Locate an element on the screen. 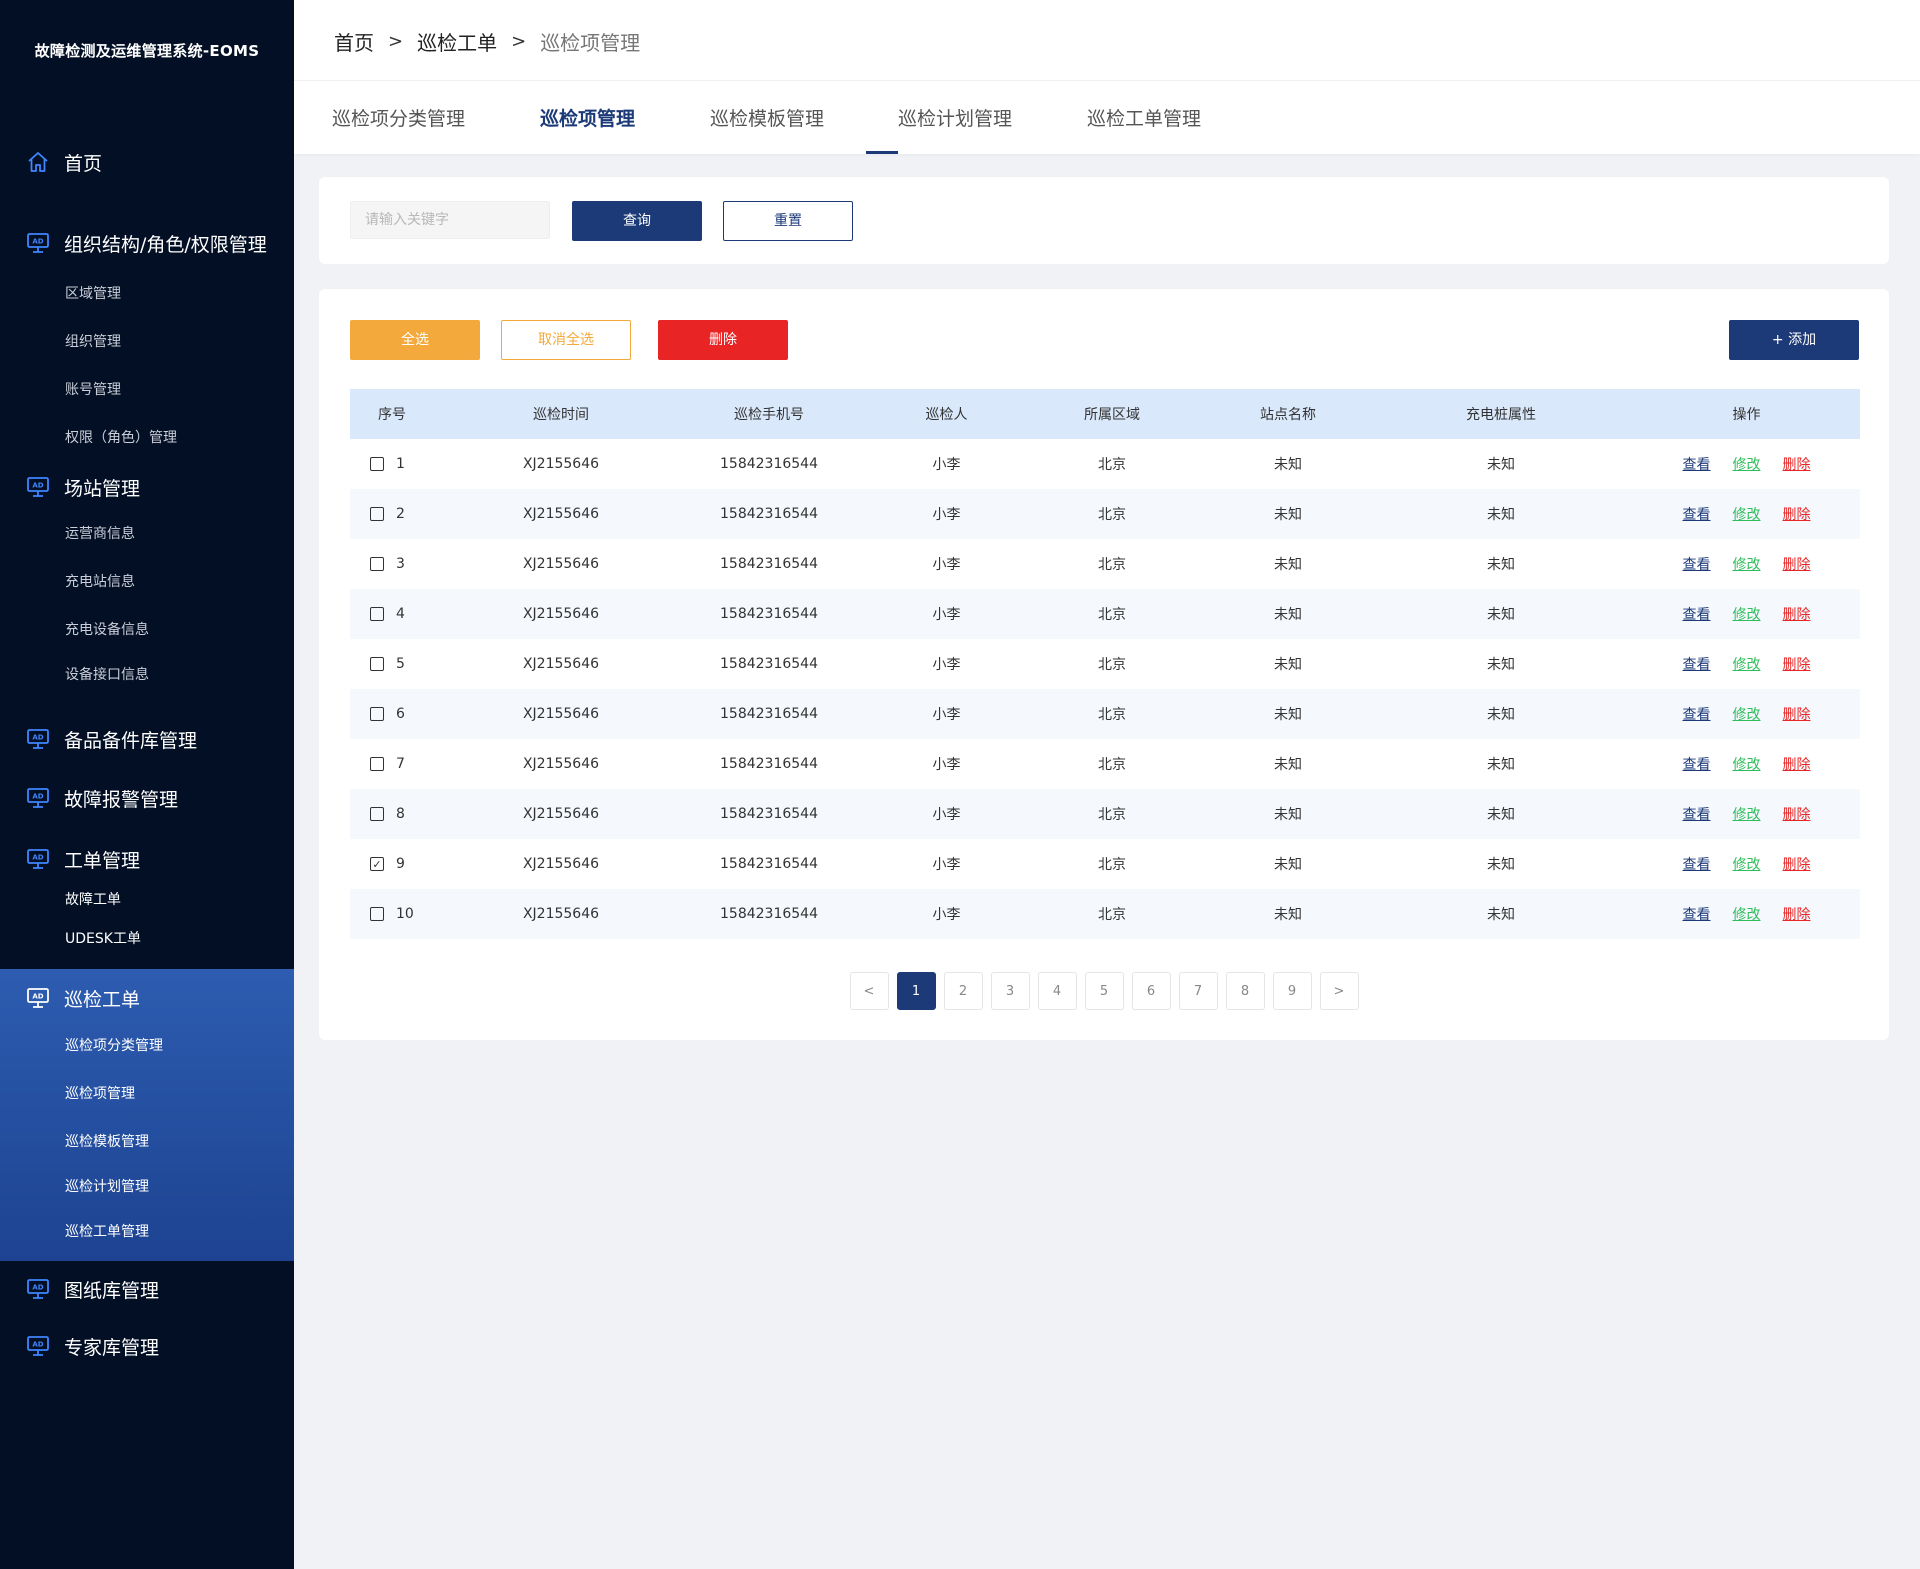 Image resolution: width=1920 pixels, height=1569 pixels. deselect-all-button: 取消全选 is located at coordinates (566, 340).